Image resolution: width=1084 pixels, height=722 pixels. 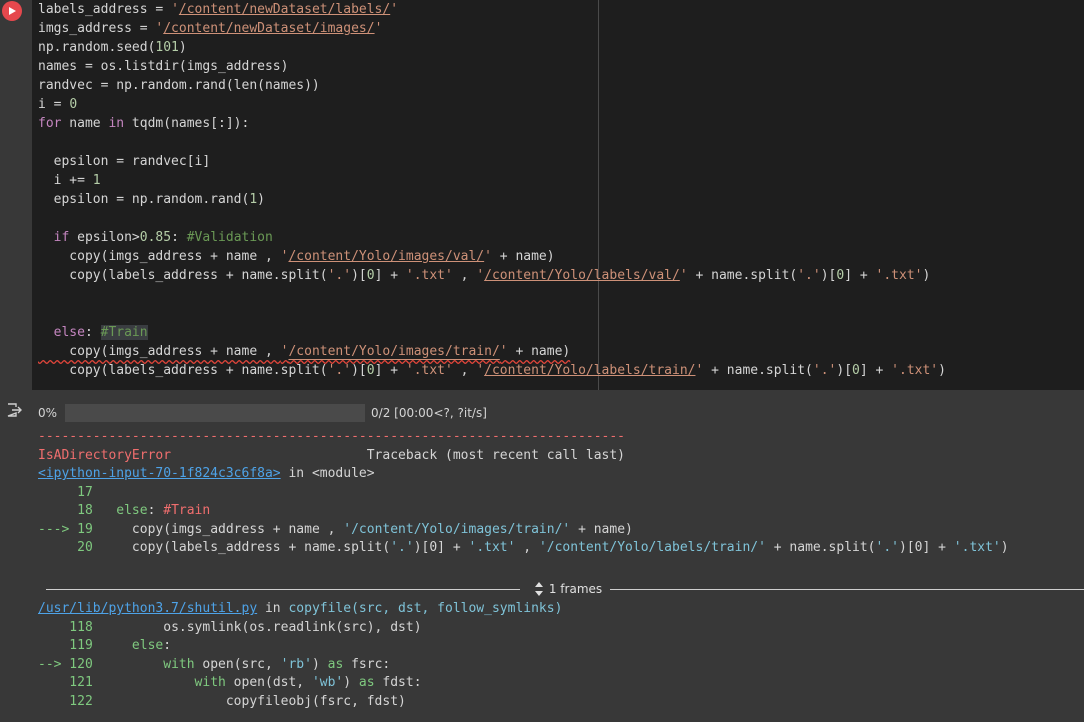 What do you see at coordinates (159, 351) in the screenshot?
I see `code-token: copy(imgs_address + name ,` at bounding box center [159, 351].